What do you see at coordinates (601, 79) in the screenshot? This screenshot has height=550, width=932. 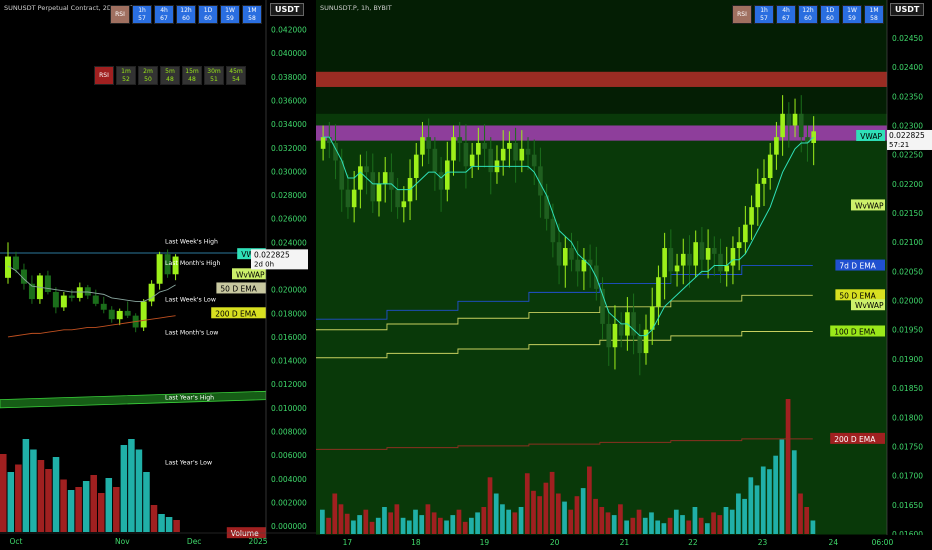 I see `zone-resistance` at bounding box center [601, 79].